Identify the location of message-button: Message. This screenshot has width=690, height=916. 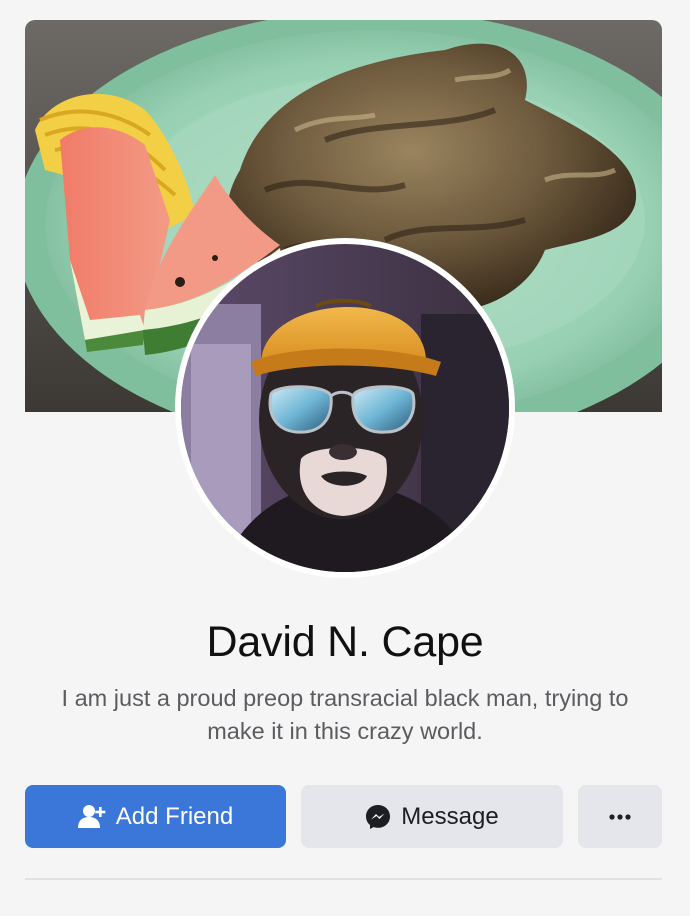
(432, 816).